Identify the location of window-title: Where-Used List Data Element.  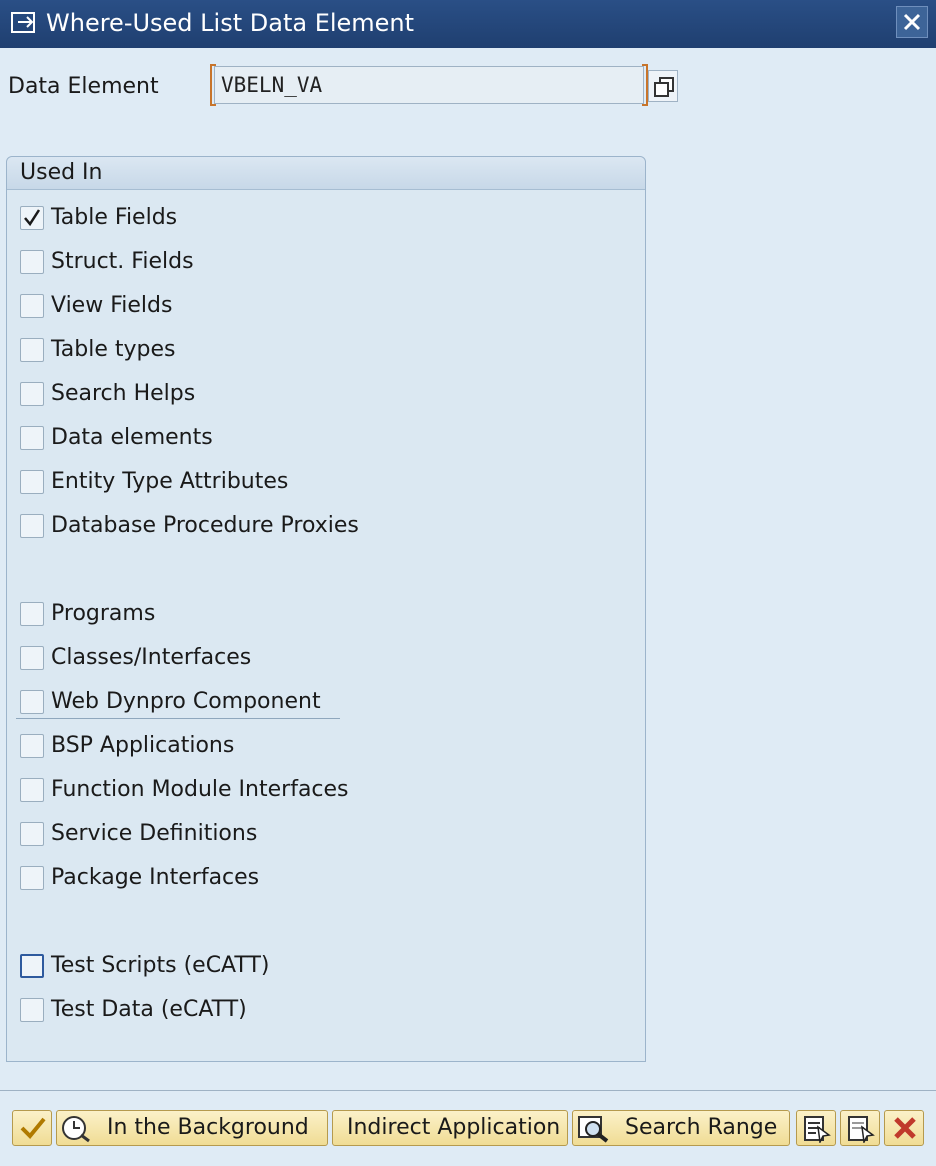
(230, 23).